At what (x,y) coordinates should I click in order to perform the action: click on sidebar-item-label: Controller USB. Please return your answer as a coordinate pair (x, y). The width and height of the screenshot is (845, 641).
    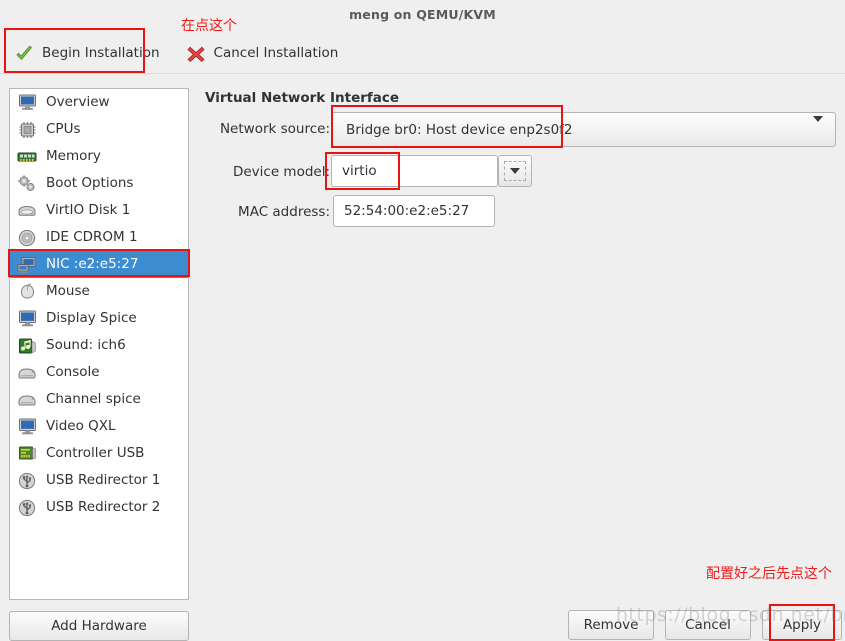
    Looking at the image, I should click on (95, 452).